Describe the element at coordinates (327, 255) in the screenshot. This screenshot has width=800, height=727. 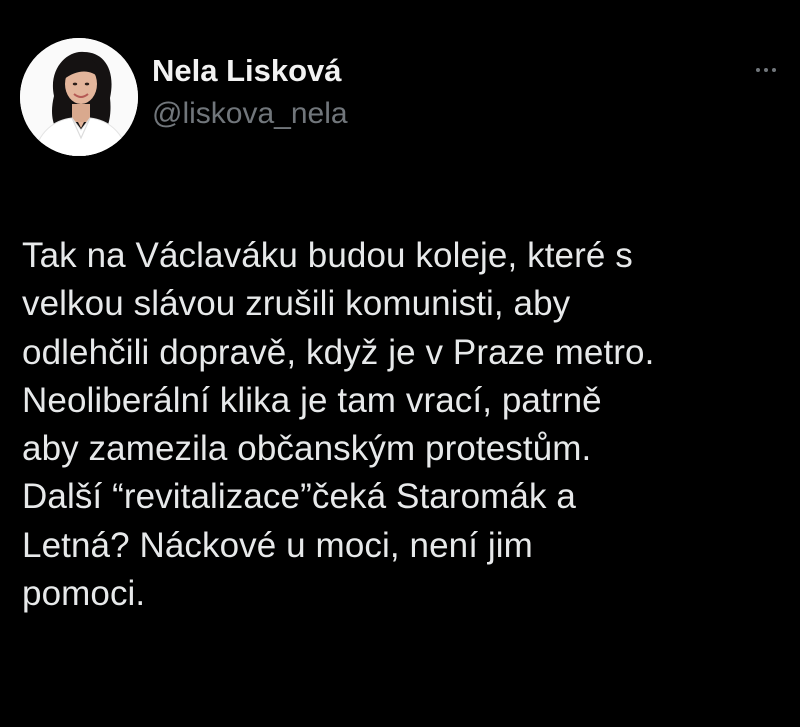
I see `tweet-text-line: Tak na Václaváku budou koleje, které s` at that location.